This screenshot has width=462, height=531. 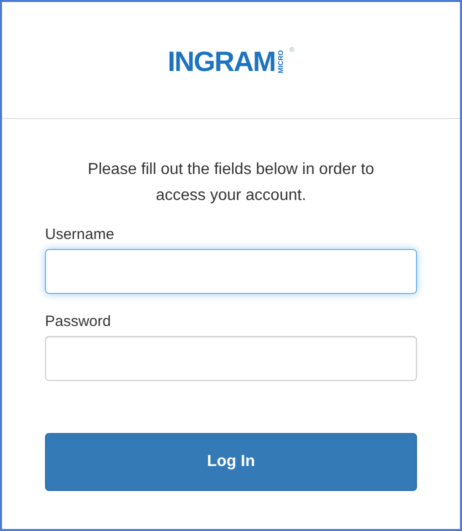 What do you see at coordinates (80, 235) in the screenshot?
I see `field-label: Username` at bounding box center [80, 235].